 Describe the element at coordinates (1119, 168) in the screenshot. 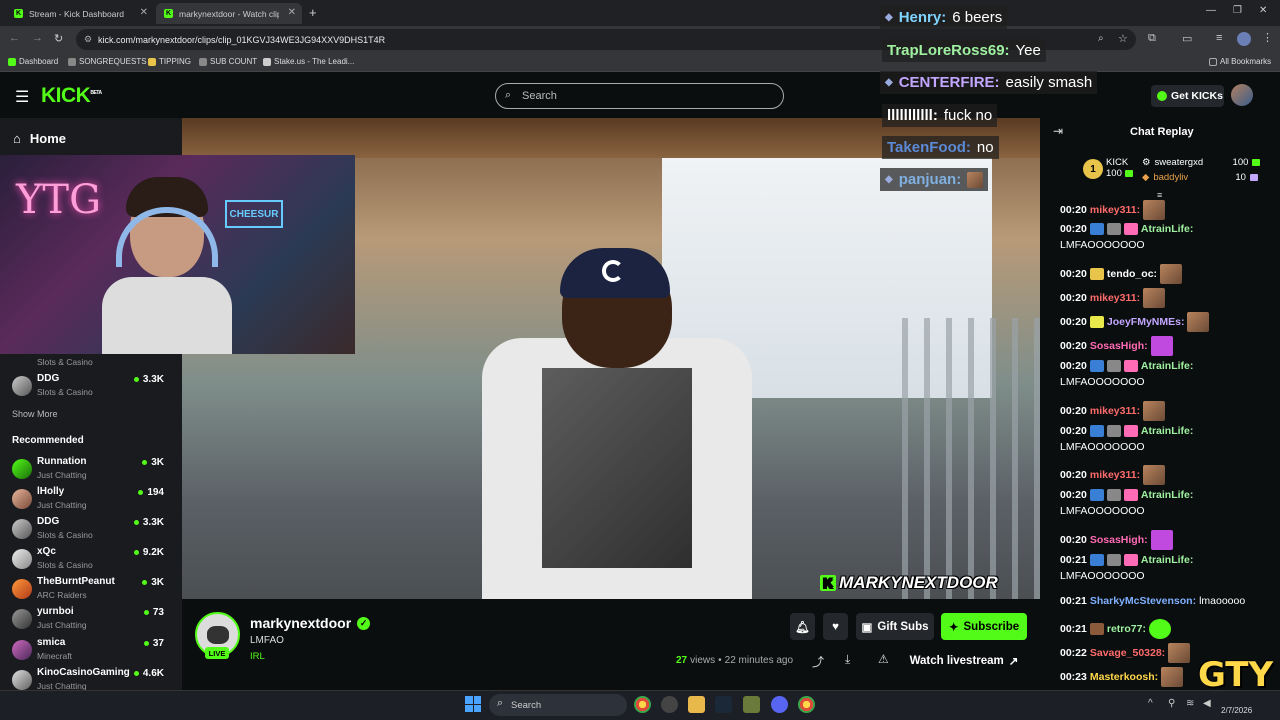

I see `leaderboard-first: KICK 100` at that location.